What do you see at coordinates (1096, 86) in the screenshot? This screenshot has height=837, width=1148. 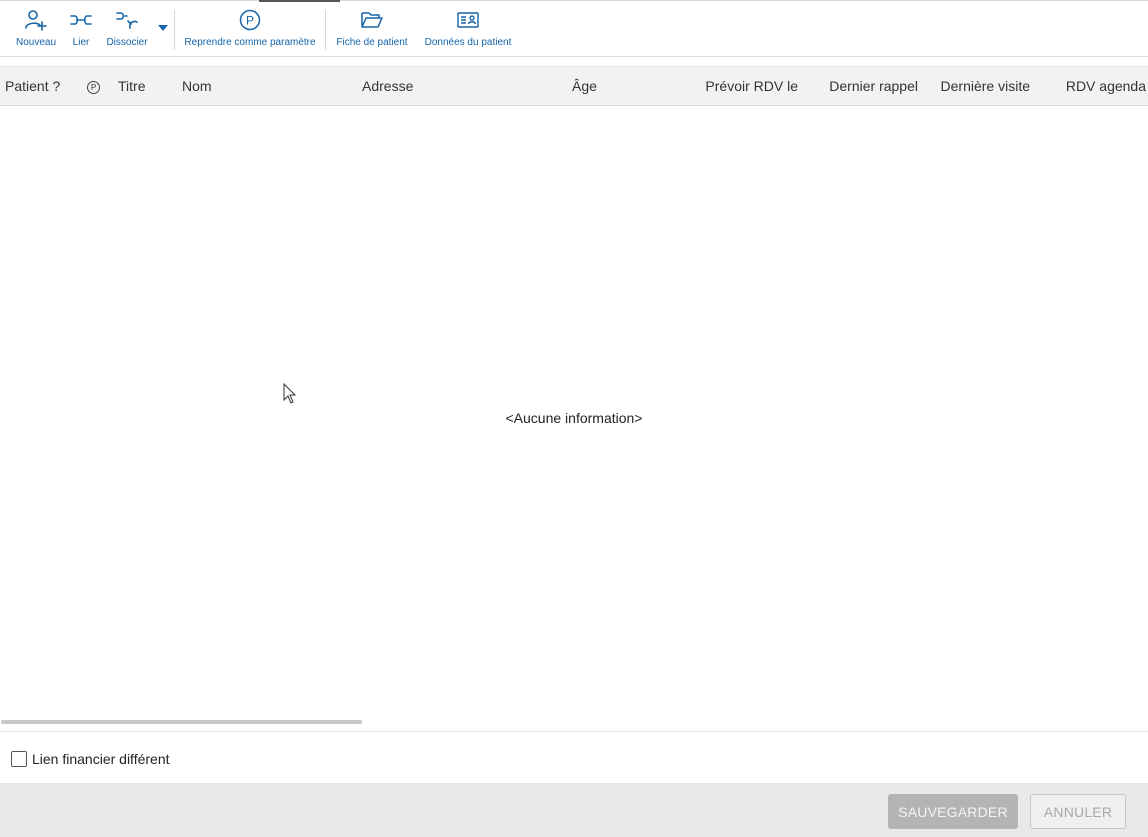 I see `column-header-rdv-agenda: RDV agenda` at bounding box center [1096, 86].